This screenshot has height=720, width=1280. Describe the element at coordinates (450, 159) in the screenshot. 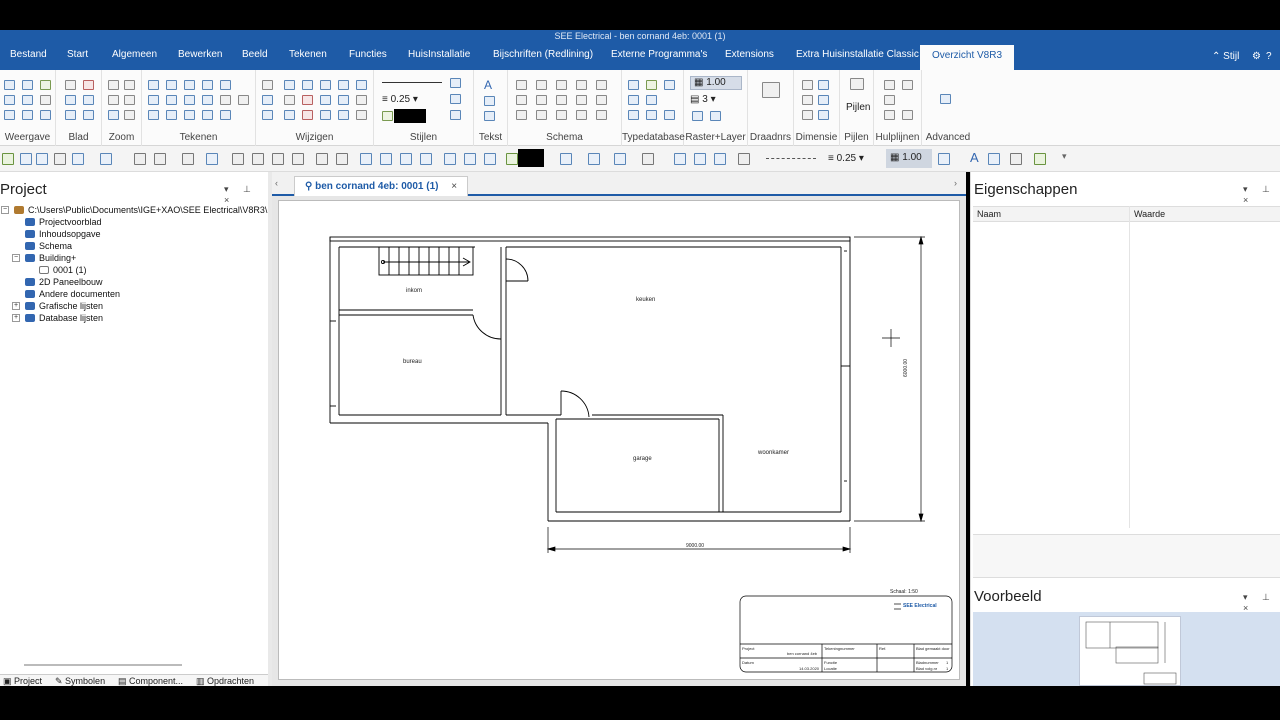

I see `ellipse-icon` at that location.